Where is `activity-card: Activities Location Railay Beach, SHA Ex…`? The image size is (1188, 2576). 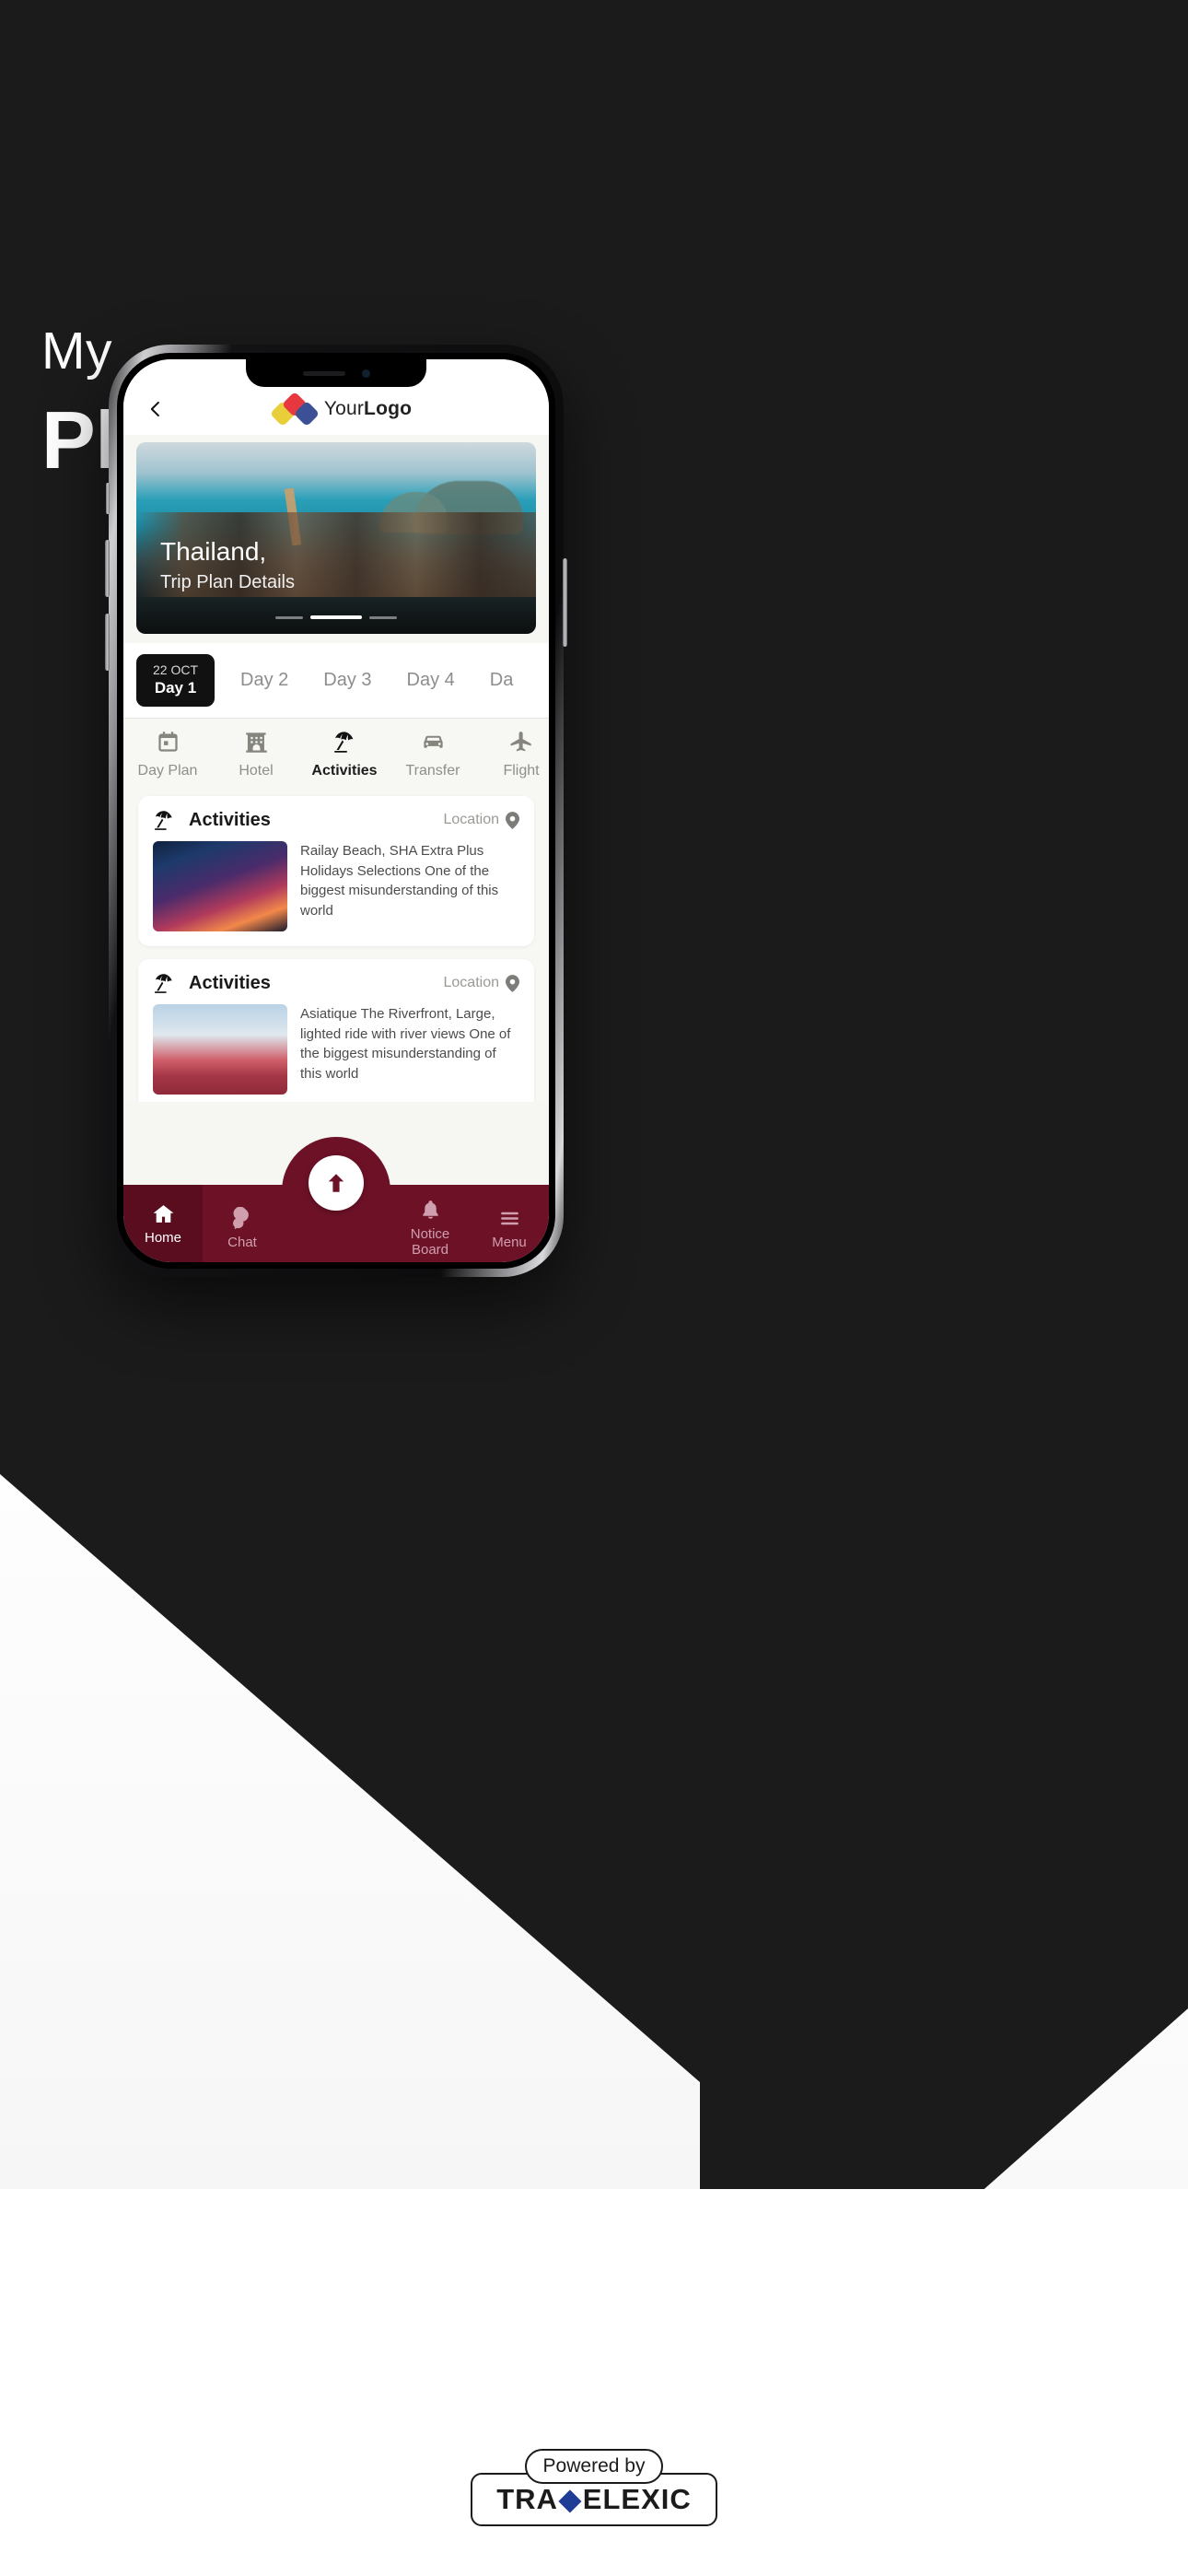 activity-card: Activities Location Railay Beach, SHA Ex… is located at coordinates (336, 870).